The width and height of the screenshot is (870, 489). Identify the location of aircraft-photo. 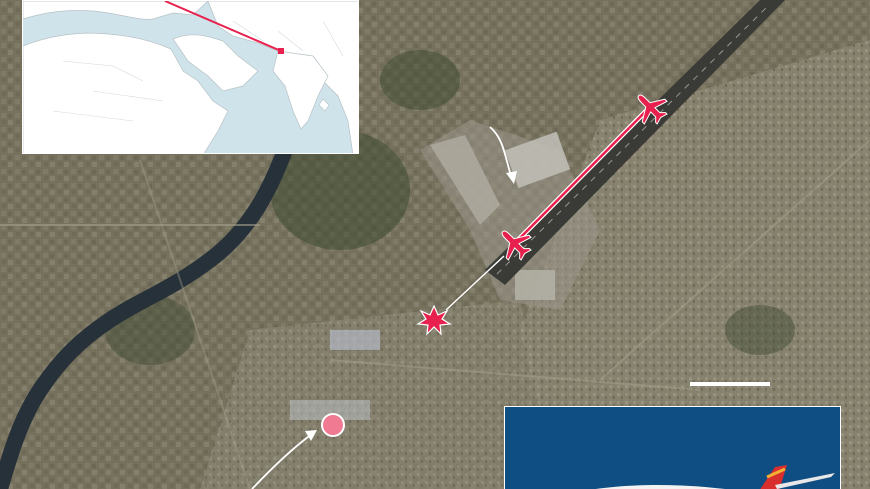
(672, 448).